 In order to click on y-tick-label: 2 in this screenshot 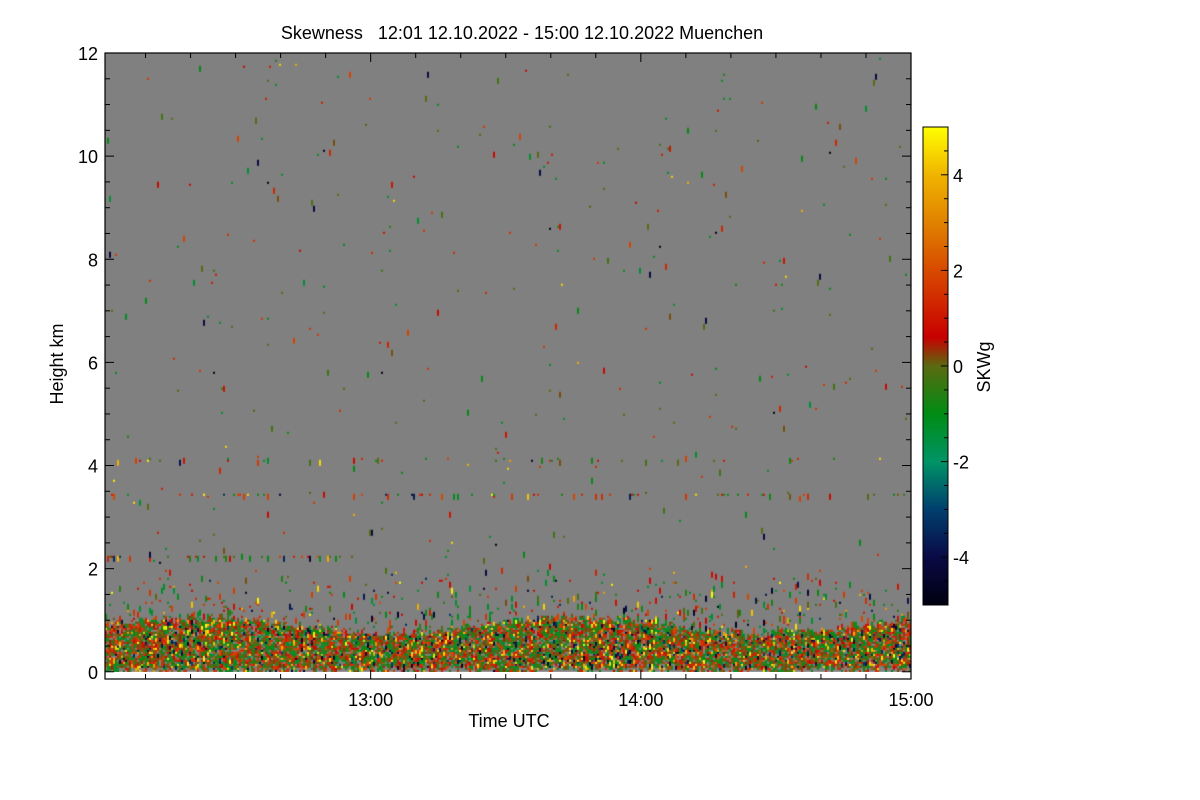, I will do `click(93, 570)`.